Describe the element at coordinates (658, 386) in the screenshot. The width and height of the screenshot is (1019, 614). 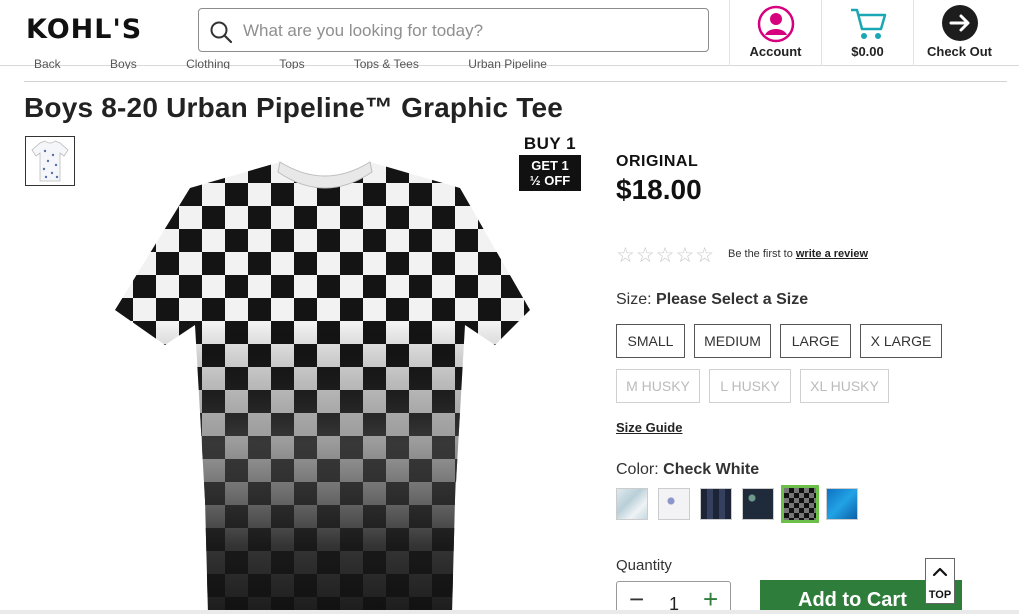
I see `size-m-husky-button: M HUSKY` at that location.